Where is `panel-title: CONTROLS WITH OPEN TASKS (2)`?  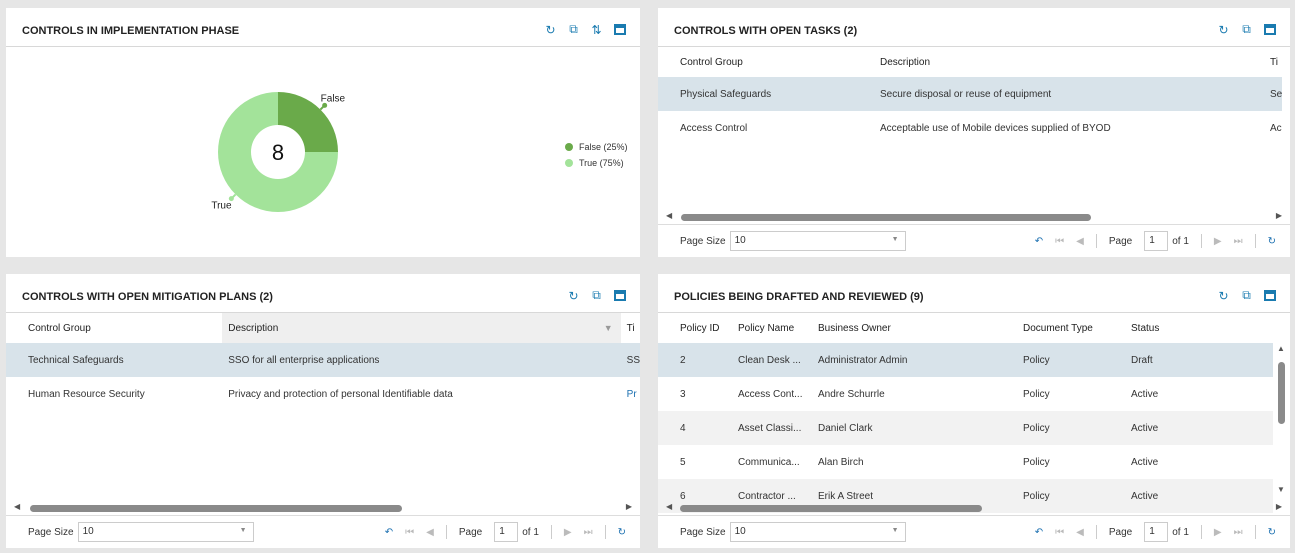
panel-title: CONTROLS WITH OPEN TASKS (2) is located at coordinates (766, 31).